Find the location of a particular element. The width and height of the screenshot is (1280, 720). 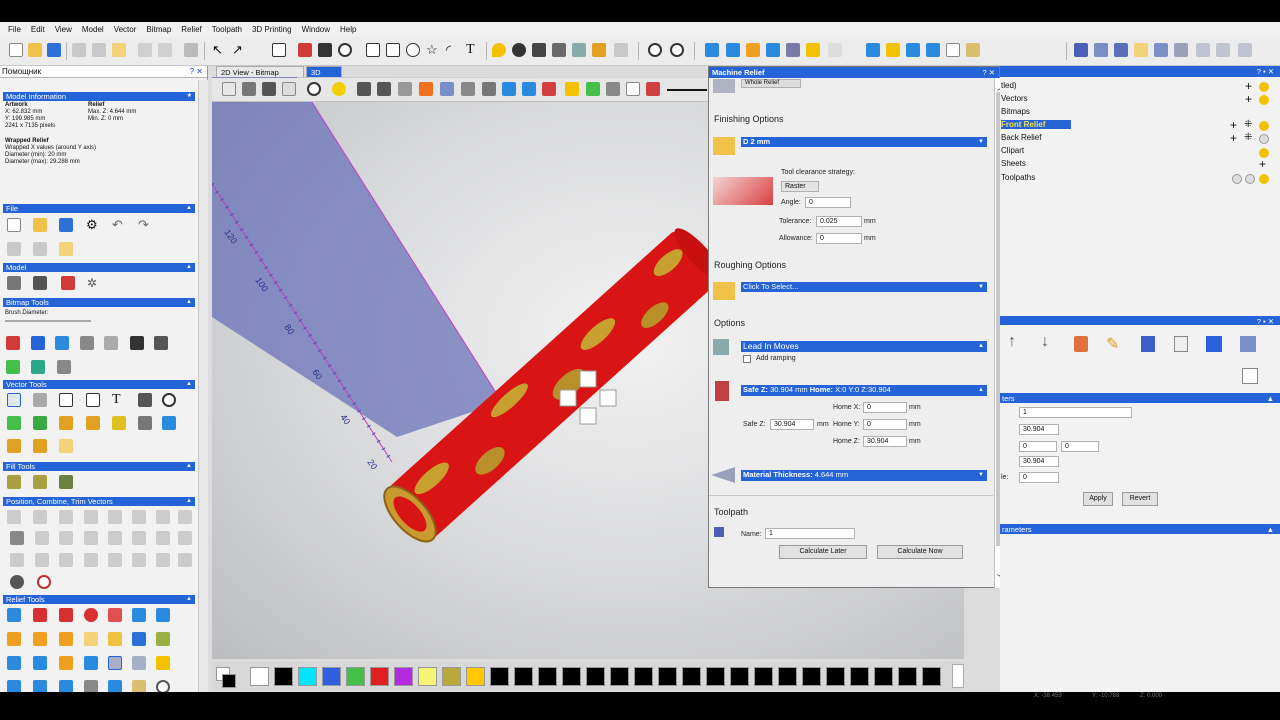

section-position-combine: Position, Combine, Trim Vectors ▲ is located at coordinates (99, 501).